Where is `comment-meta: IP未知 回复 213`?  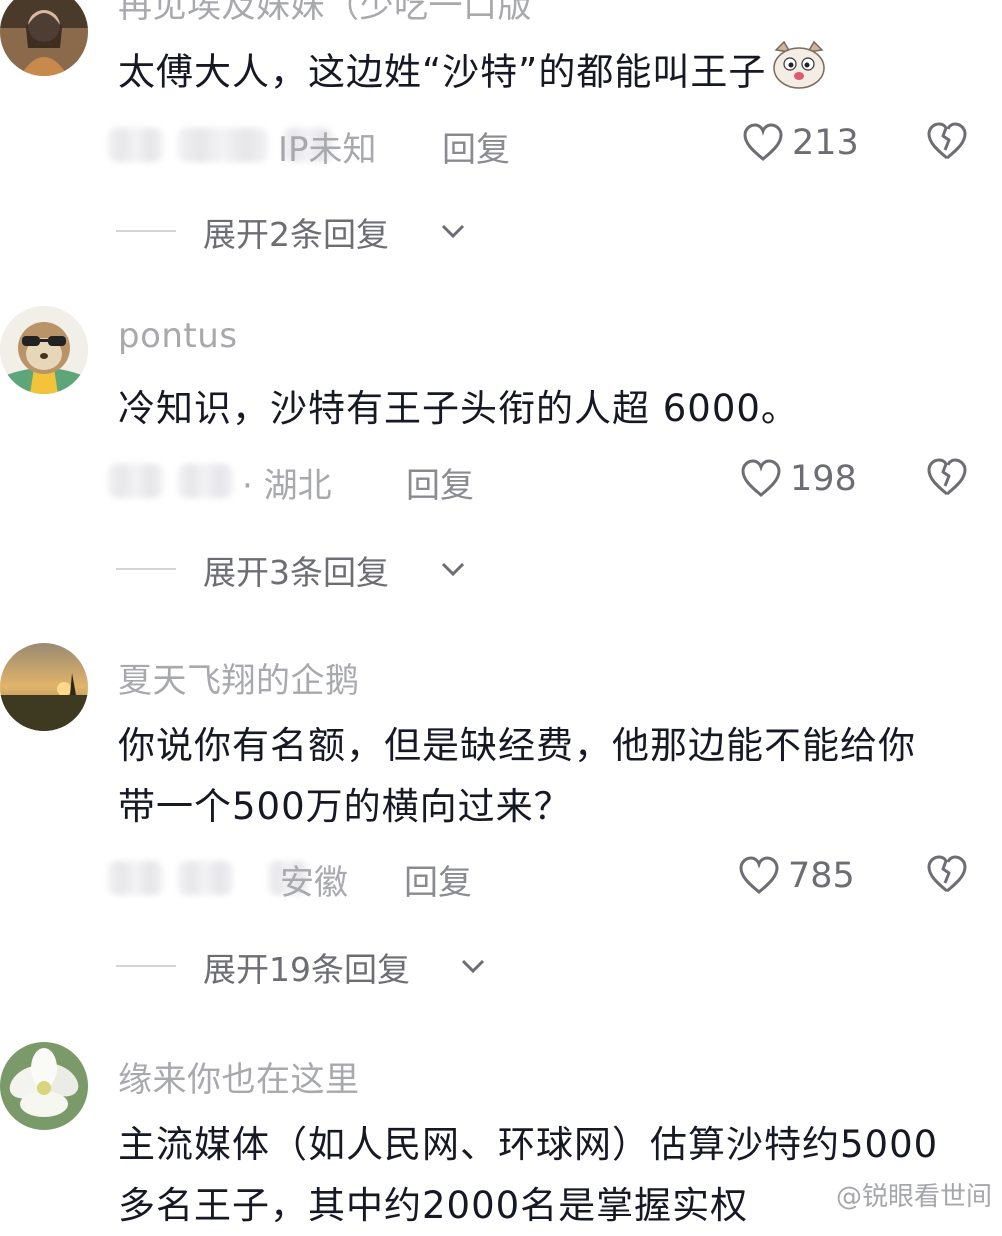
comment-meta: IP未知 回复 213 is located at coordinates (538, 144).